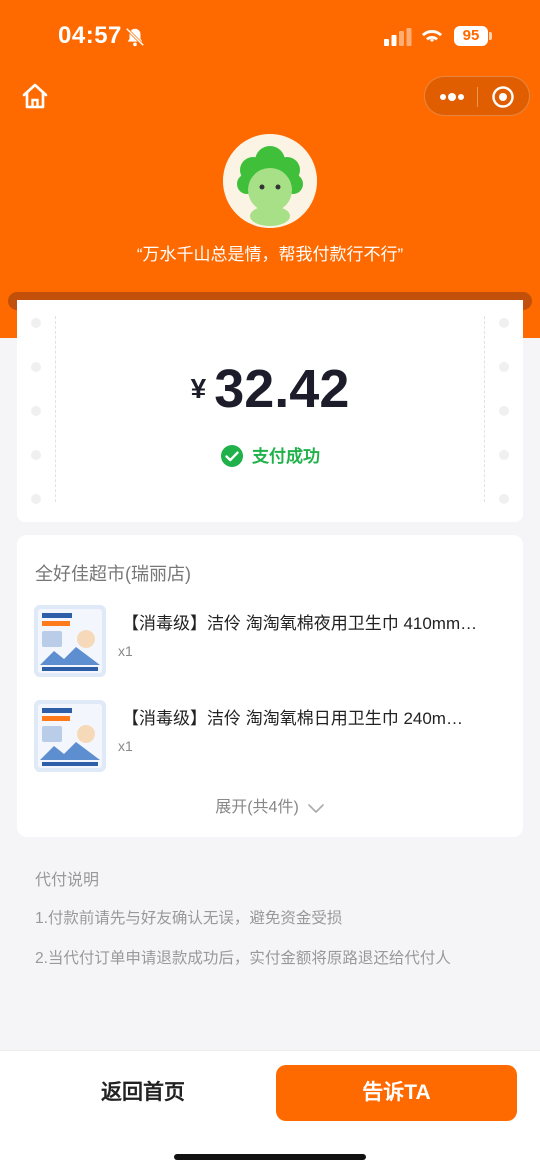 The image size is (540, 1170). Describe the element at coordinates (282, 389) in the screenshot. I see `amount-value: 32.42` at that location.